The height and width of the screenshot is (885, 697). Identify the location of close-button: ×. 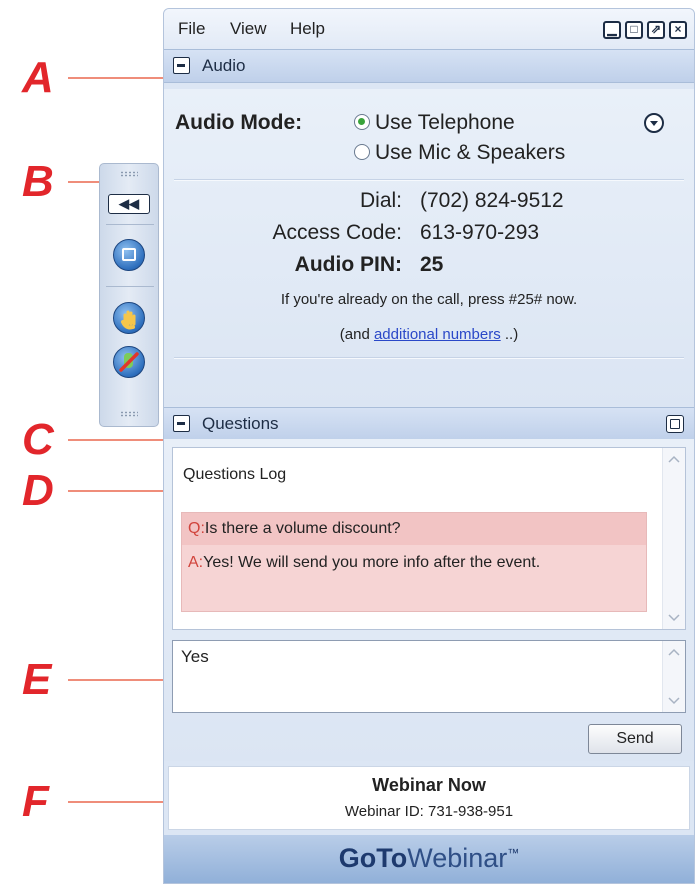
(678, 30).